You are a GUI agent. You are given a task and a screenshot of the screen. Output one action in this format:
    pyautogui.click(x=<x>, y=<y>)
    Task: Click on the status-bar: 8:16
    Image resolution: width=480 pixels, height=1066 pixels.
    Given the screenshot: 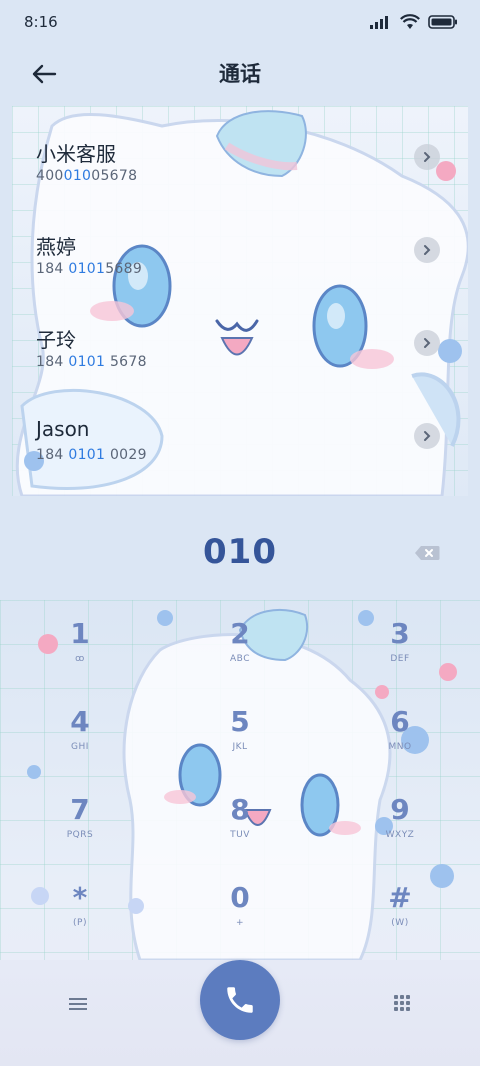 What is the action you would take?
    pyautogui.click(x=240, y=22)
    